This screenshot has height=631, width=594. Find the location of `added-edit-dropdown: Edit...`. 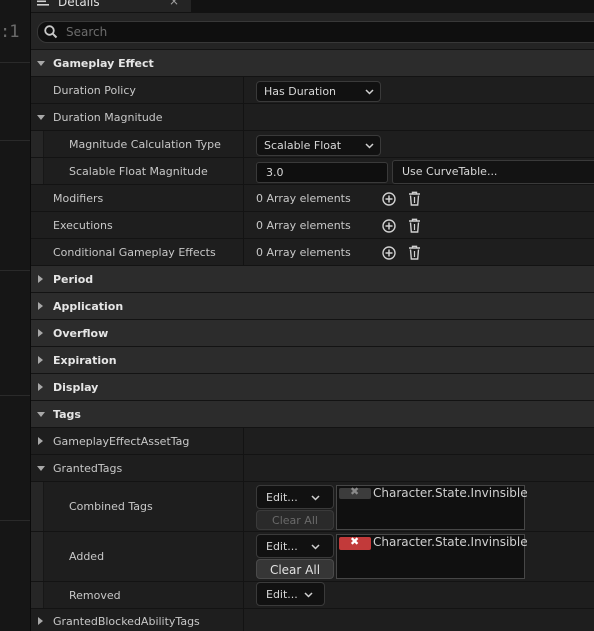

added-edit-dropdown: Edit... is located at coordinates (295, 546).